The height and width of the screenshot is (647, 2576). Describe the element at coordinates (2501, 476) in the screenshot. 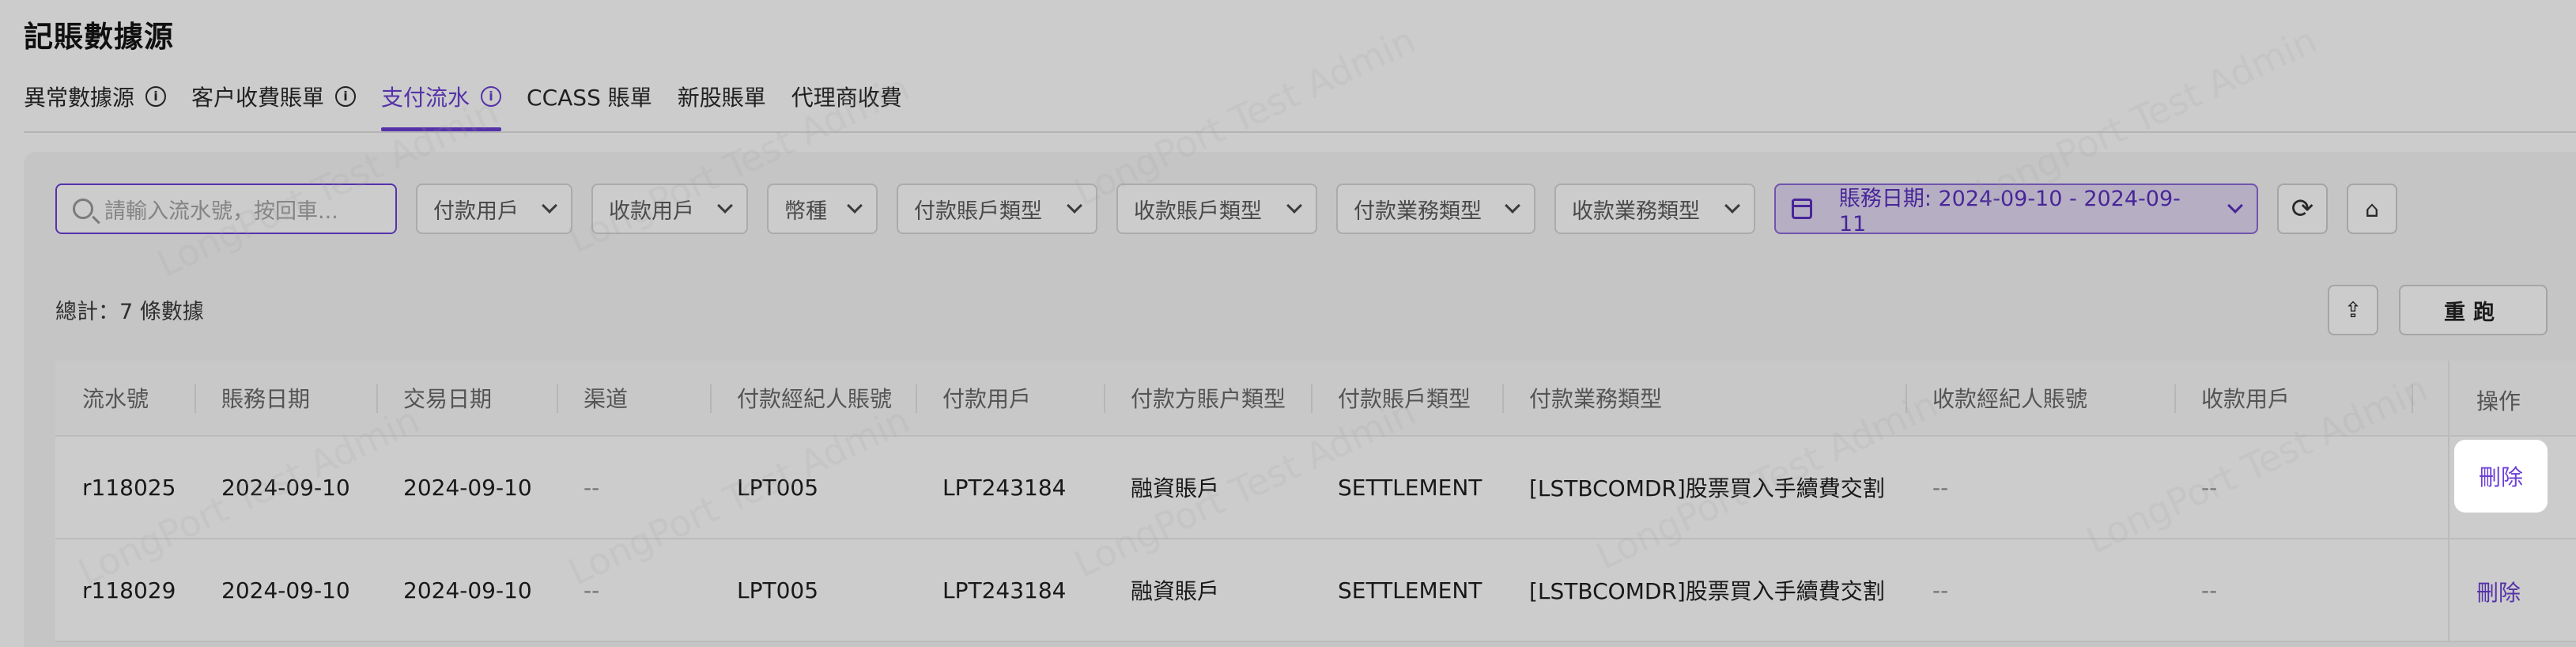

I see `delete-link-highlighted: 刪除` at that location.